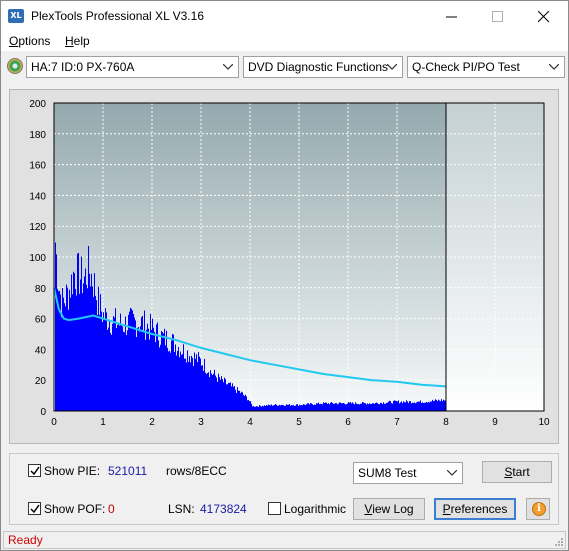 The height and width of the screenshot is (551, 569). I want to click on y-tick-label: 120, so click(37, 227).